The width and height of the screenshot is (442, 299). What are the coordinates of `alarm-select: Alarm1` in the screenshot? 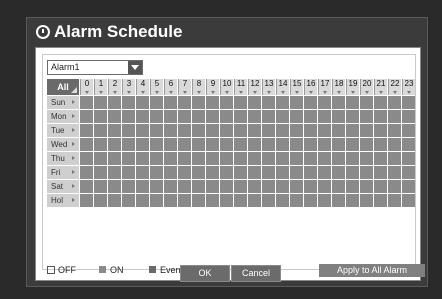 It's located at (95, 67).